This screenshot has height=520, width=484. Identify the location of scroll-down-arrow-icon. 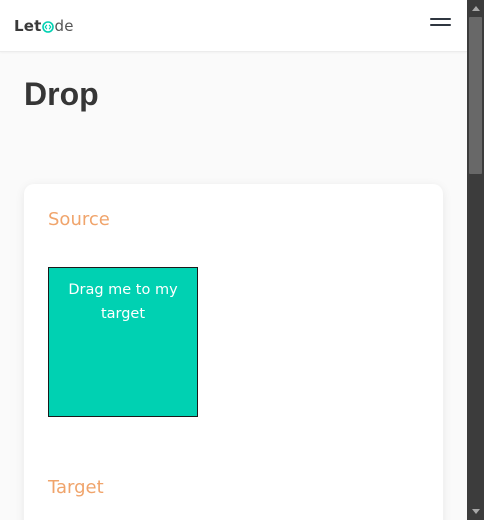
(475, 511).